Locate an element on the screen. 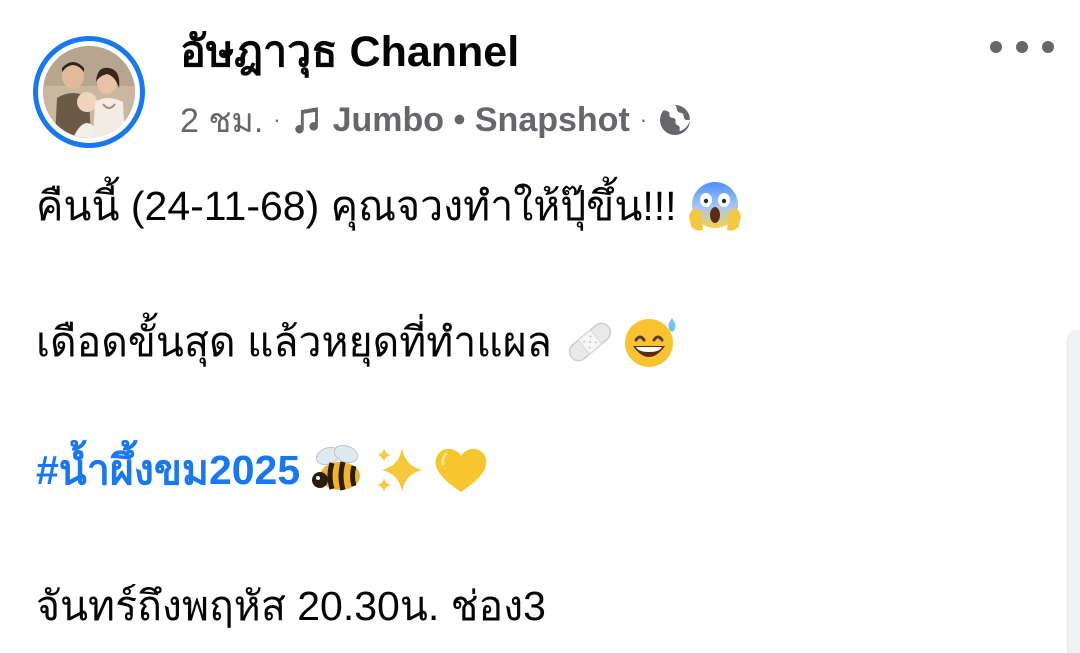 The width and height of the screenshot is (1080, 653). post-timestamp: 2 ชม. is located at coordinates (221, 120).